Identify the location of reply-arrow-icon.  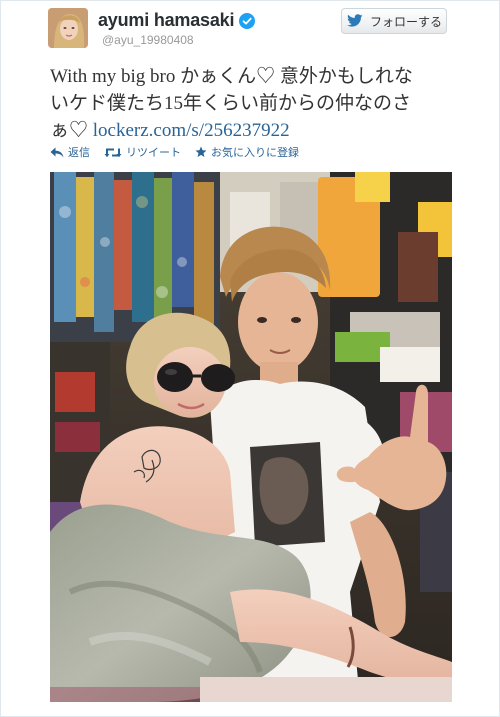
(57, 152).